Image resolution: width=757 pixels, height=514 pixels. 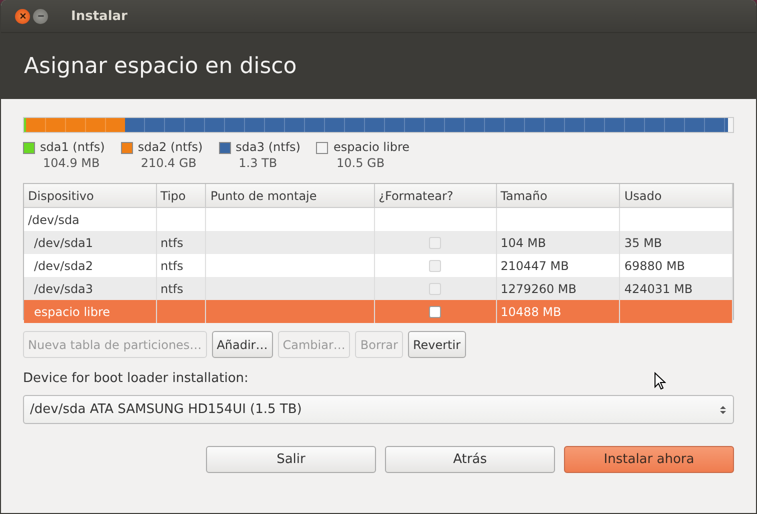 I want to click on table-cell: 210447 MB, so click(x=534, y=265).